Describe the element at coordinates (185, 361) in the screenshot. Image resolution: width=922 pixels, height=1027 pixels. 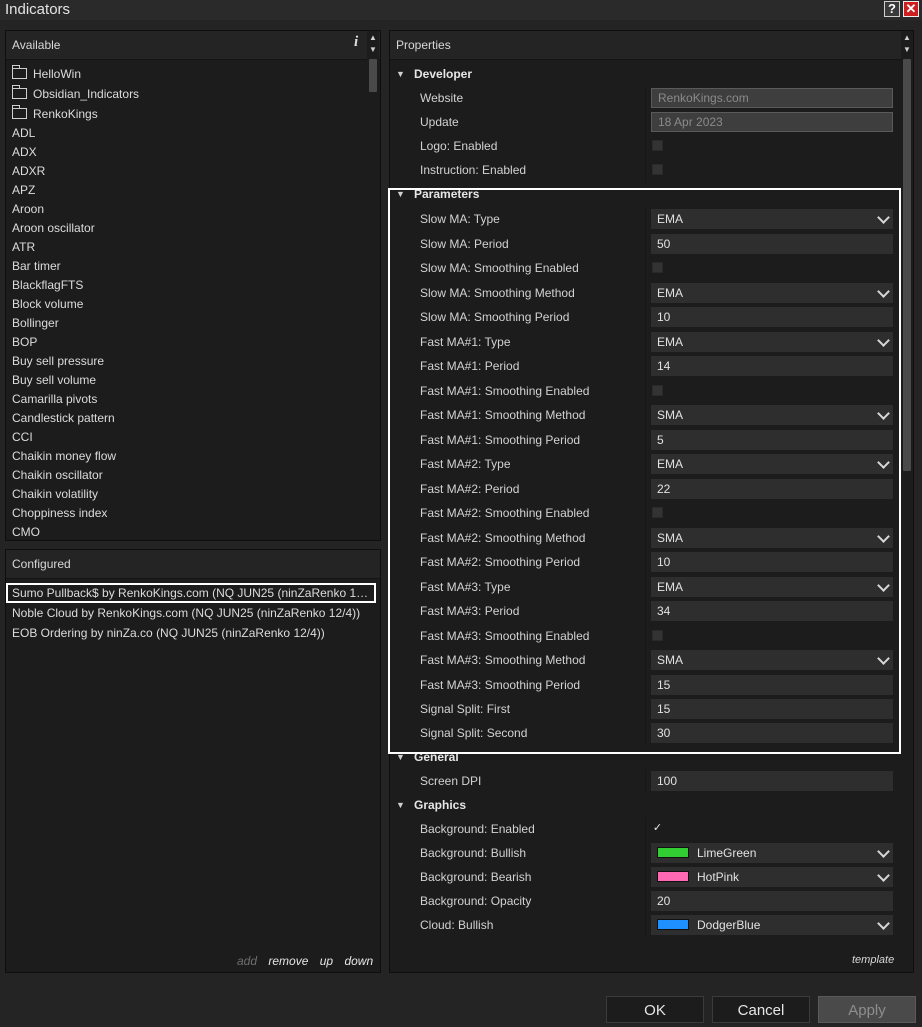
I see `indicator-item: Buy sell pressure` at that location.